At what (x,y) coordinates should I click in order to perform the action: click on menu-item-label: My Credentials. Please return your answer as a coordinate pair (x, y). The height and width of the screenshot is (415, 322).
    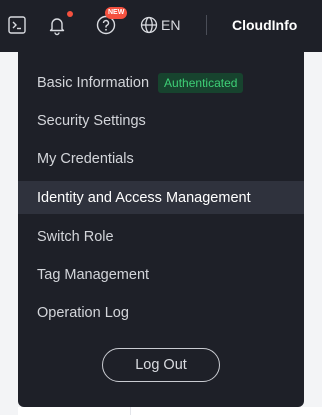
    Looking at the image, I should click on (85, 158).